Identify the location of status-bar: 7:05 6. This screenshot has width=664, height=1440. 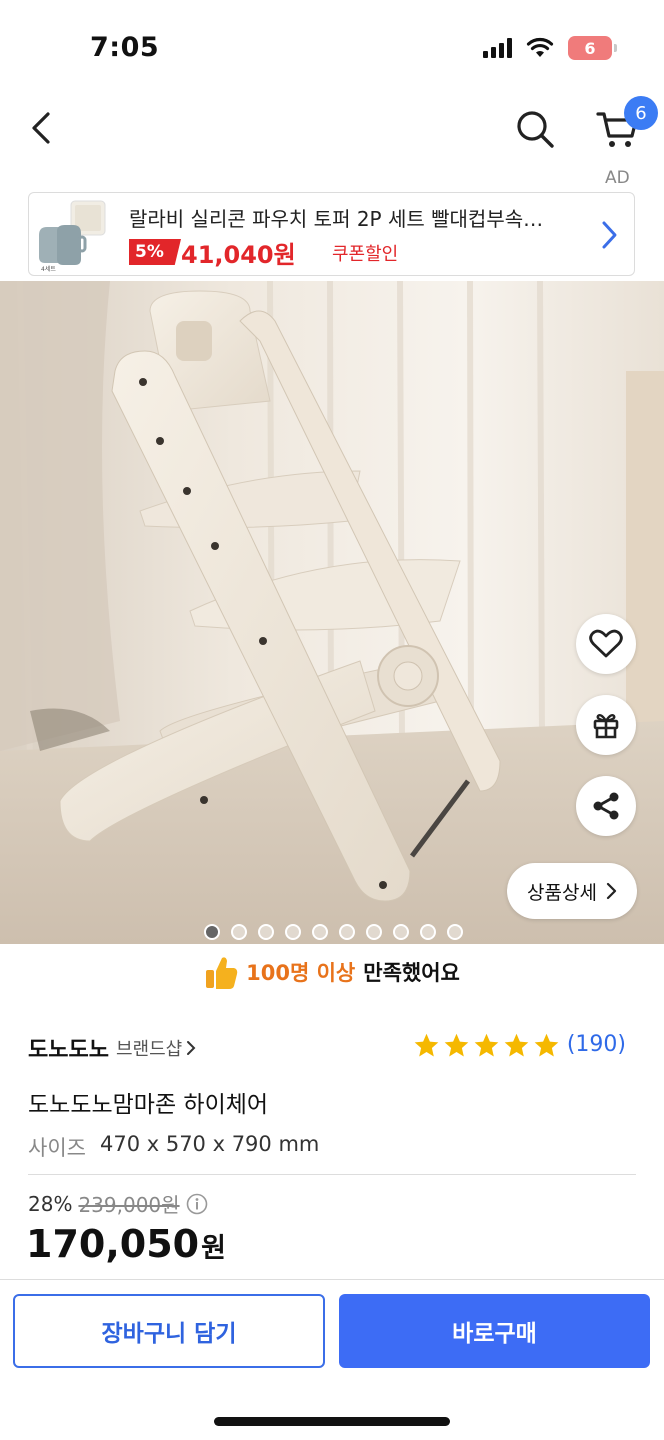
(332, 50).